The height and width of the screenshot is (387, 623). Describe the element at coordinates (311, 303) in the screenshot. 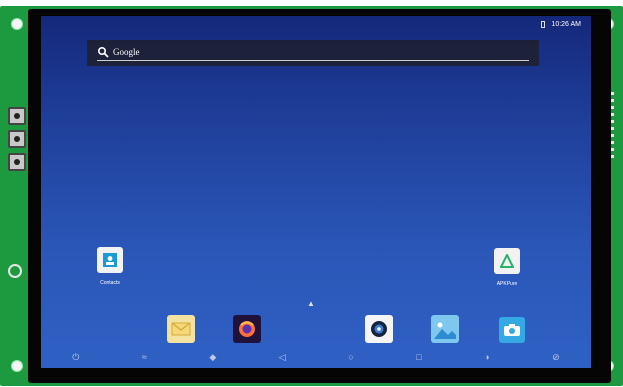

I see `app-drawer-arrow-icon: ▲` at that location.